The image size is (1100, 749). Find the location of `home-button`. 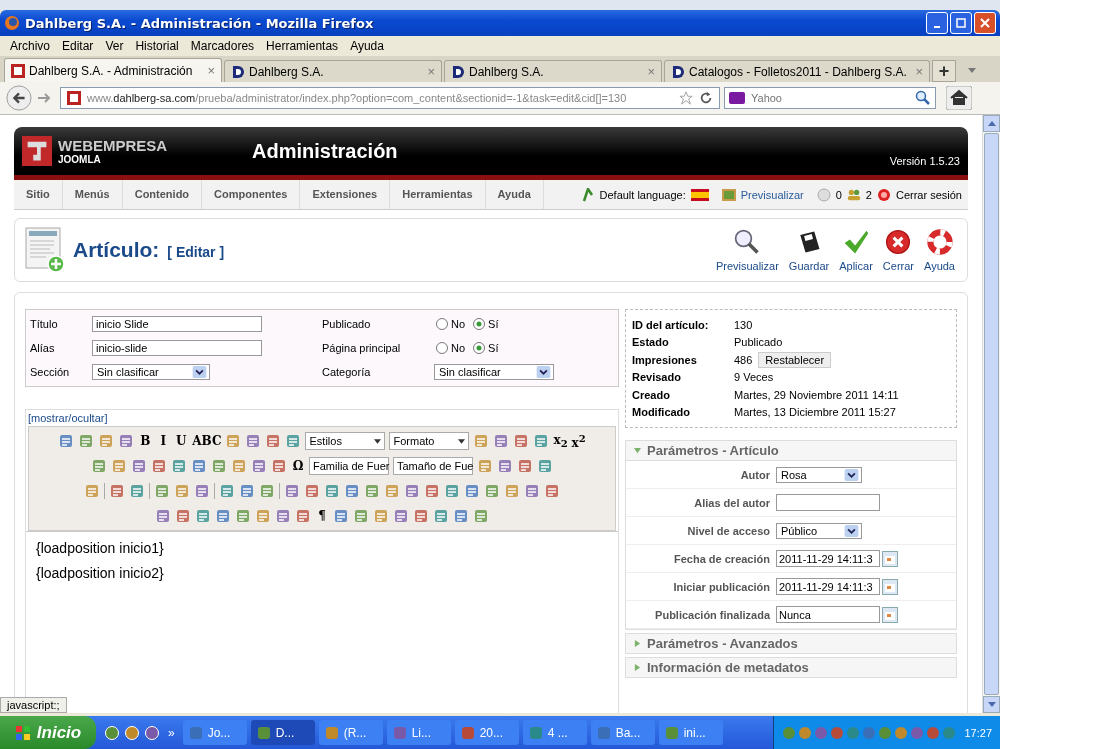

home-button is located at coordinates (959, 98).